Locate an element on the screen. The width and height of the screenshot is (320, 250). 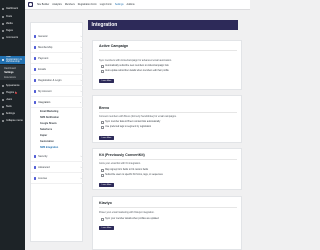
media-icon is located at coordinates (3, 23).